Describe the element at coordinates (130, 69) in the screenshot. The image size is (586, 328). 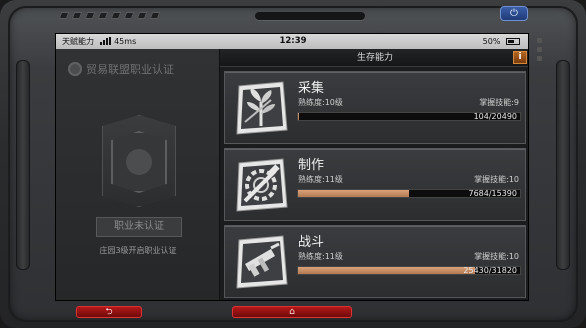
I see `alliance-title-text: 贸易联盟职业认证` at that location.